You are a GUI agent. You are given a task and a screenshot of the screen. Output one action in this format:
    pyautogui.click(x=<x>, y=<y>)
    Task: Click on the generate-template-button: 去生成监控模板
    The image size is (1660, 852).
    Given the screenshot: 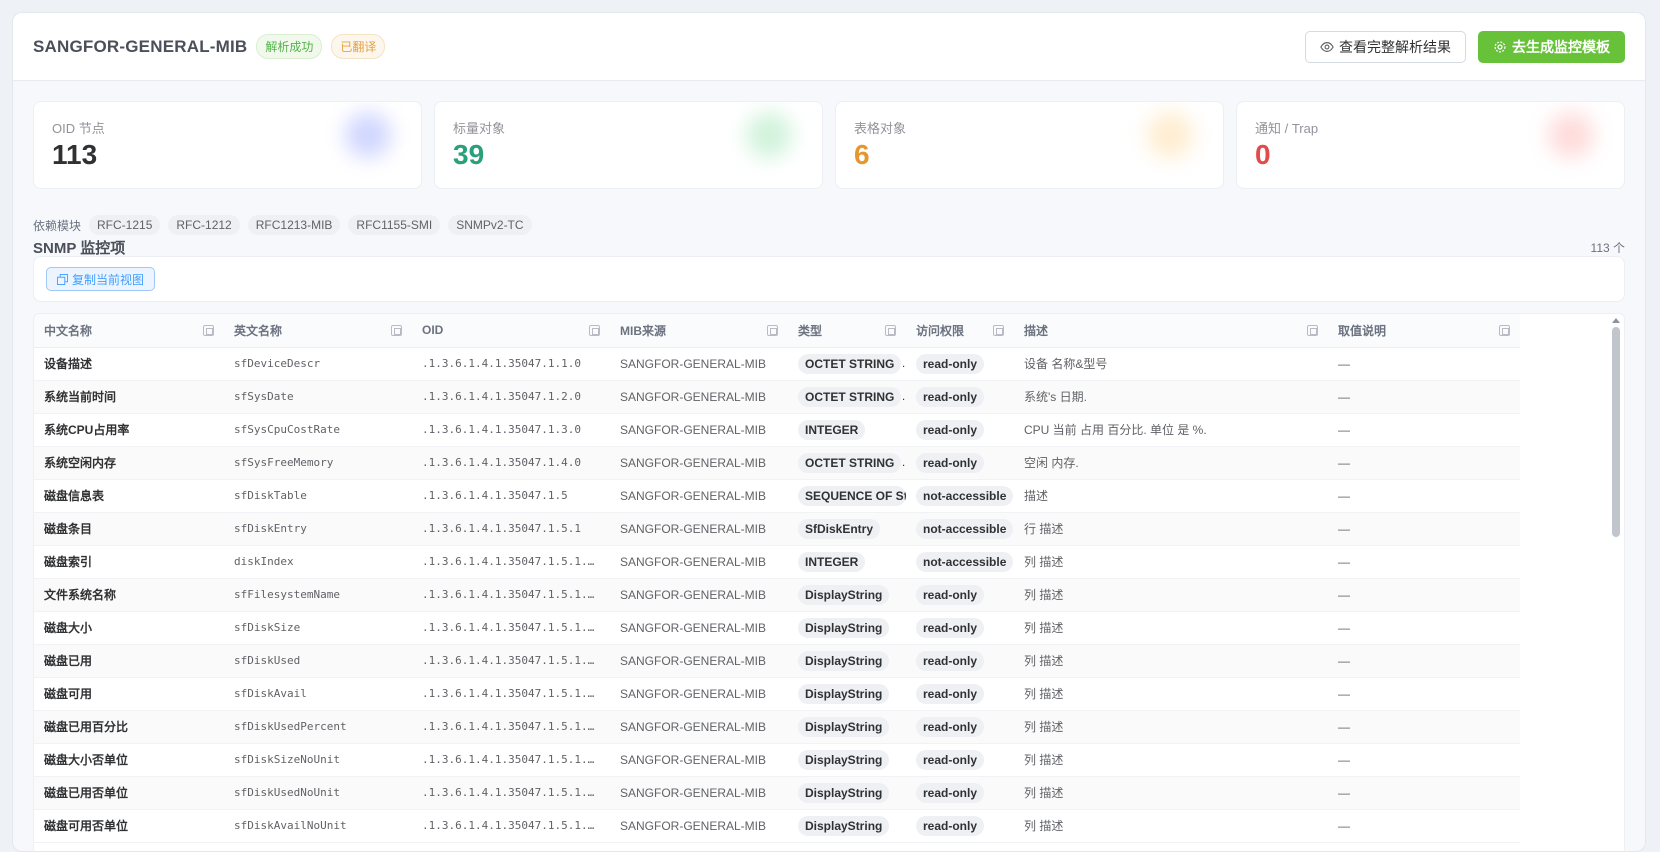 What is the action you would take?
    pyautogui.click(x=1551, y=46)
    